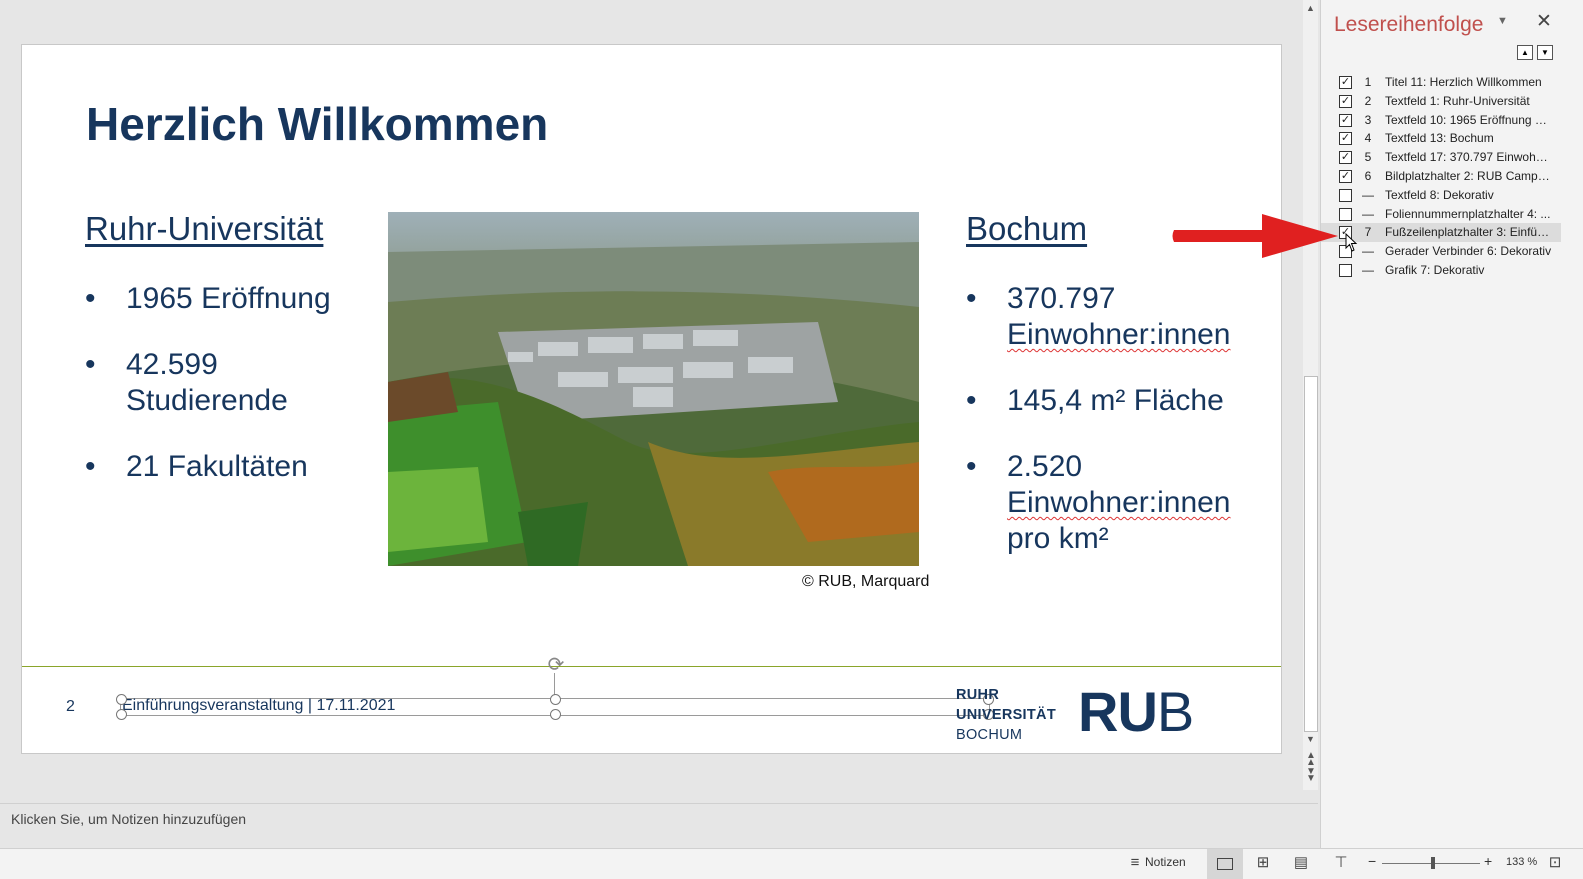 This screenshot has height=879, width=1583. What do you see at coordinates (1368, 82) in the screenshot?
I see `reading-order-number: 1` at bounding box center [1368, 82].